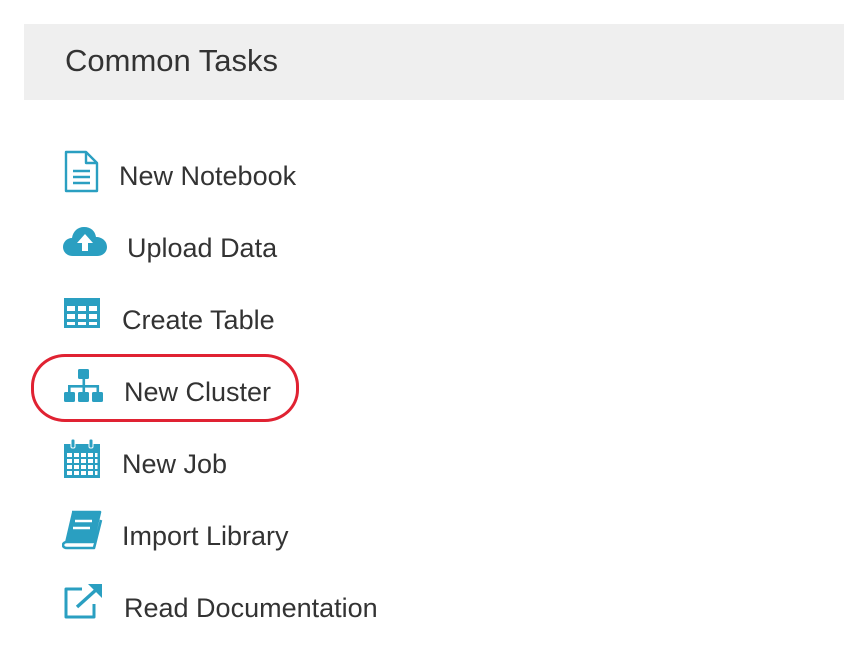 The width and height of the screenshot is (856, 659). What do you see at coordinates (87, 319) in the screenshot?
I see `table-icon` at bounding box center [87, 319].